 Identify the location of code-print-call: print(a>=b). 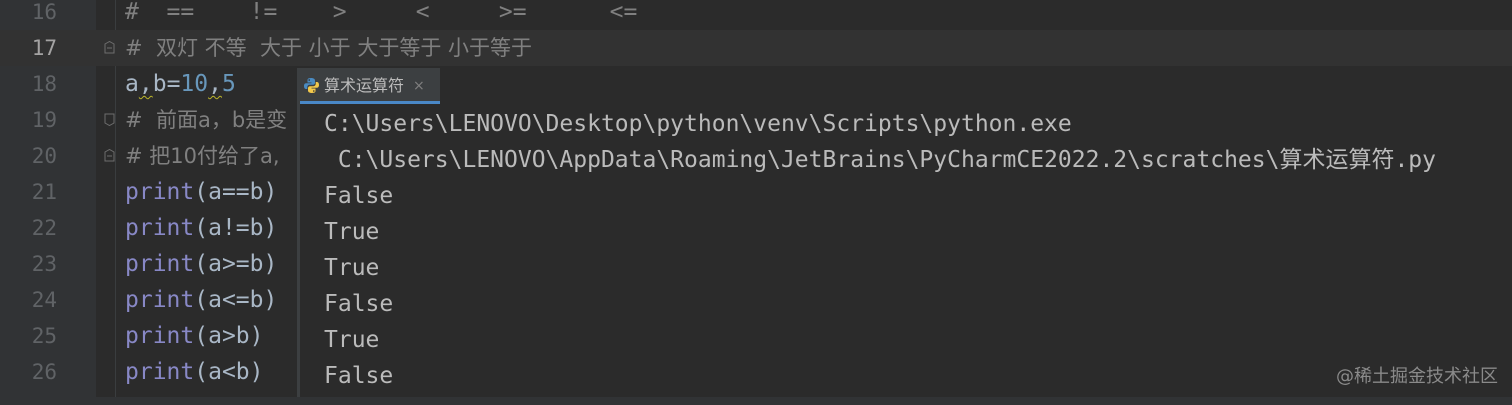
(201, 264).